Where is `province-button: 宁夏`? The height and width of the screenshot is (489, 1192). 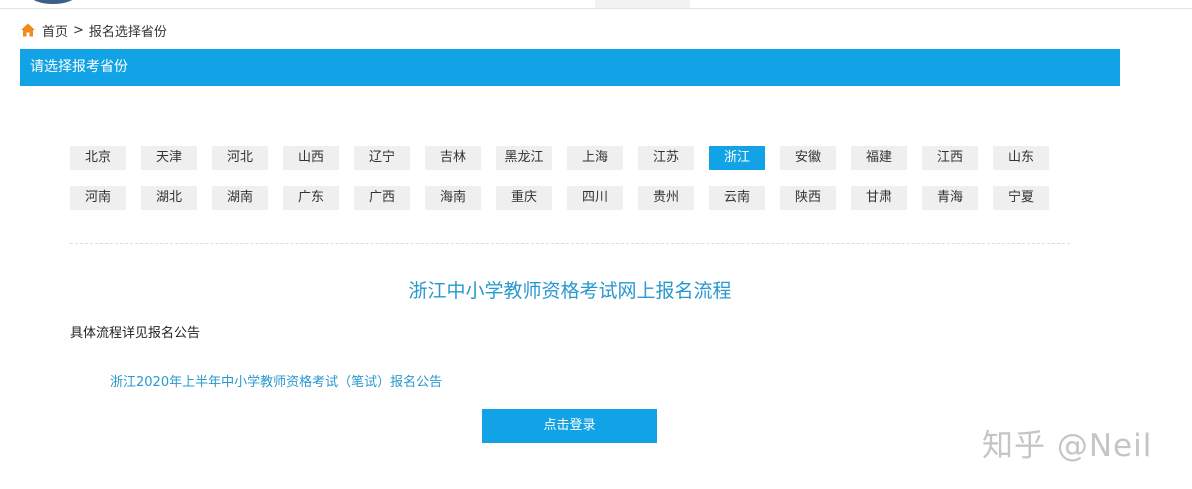
province-button: 宁夏 is located at coordinates (1021, 198).